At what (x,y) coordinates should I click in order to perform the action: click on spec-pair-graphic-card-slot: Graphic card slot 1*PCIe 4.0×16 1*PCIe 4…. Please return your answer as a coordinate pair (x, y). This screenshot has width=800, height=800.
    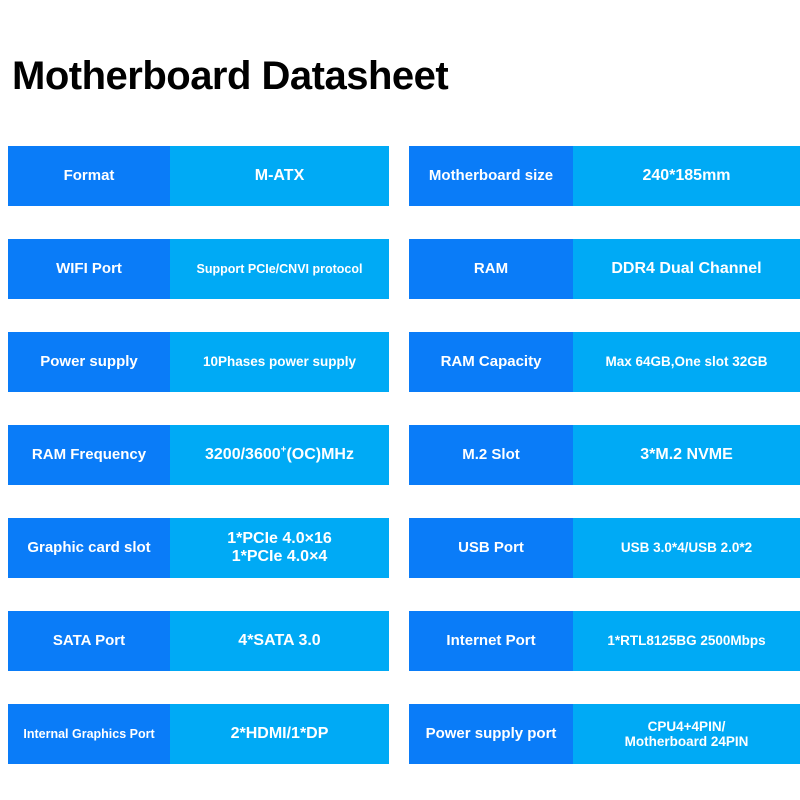
    Looking at the image, I should click on (198, 548).